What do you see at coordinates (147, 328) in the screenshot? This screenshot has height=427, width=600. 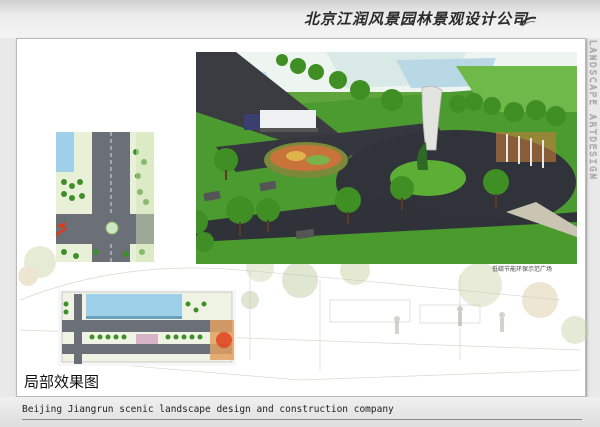 I see `site-plan` at bounding box center [147, 328].